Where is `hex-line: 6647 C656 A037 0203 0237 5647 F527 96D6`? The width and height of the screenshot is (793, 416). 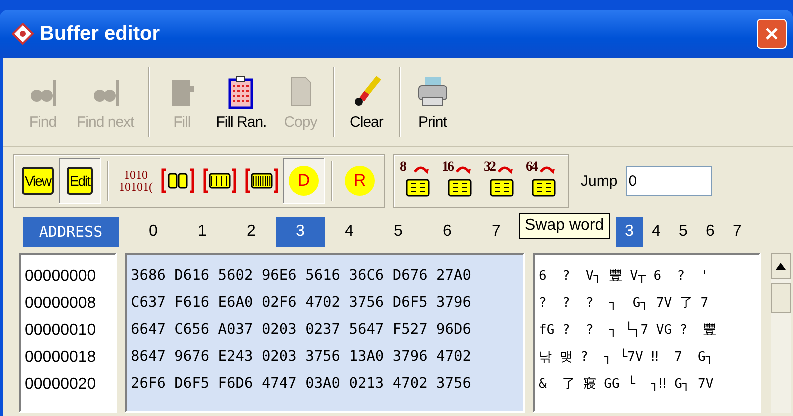
hex-line: 6647 C656 A037 0203 0237 5647 F527 96D6 is located at coordinates (301, 330).